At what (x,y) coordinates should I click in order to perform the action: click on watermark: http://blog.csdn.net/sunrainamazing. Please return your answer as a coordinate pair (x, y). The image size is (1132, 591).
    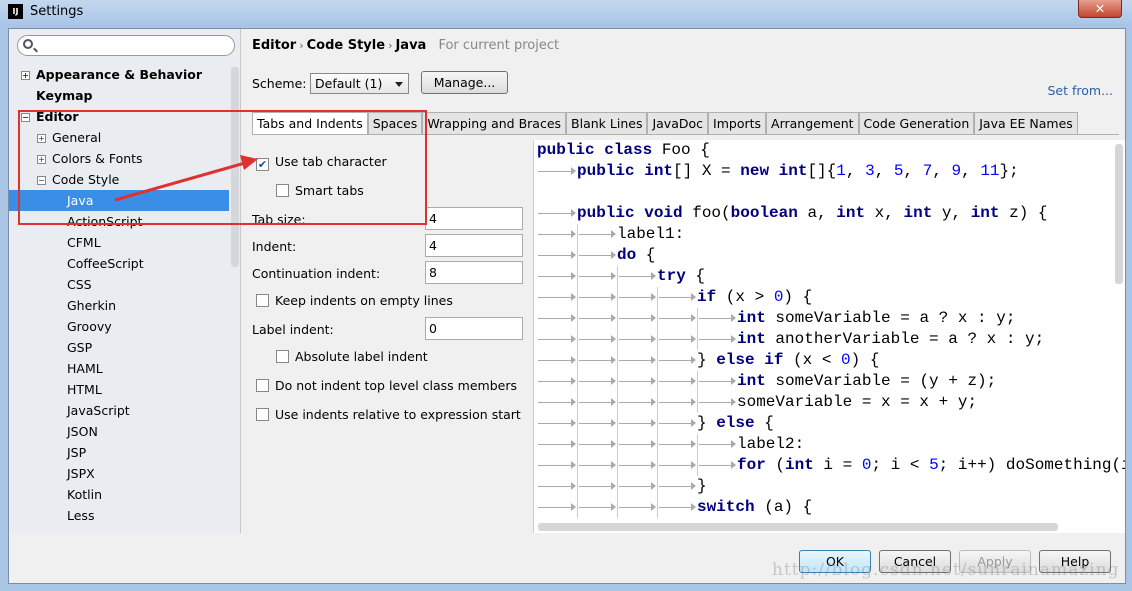
    Looking at the image, I should click on (946, 570).